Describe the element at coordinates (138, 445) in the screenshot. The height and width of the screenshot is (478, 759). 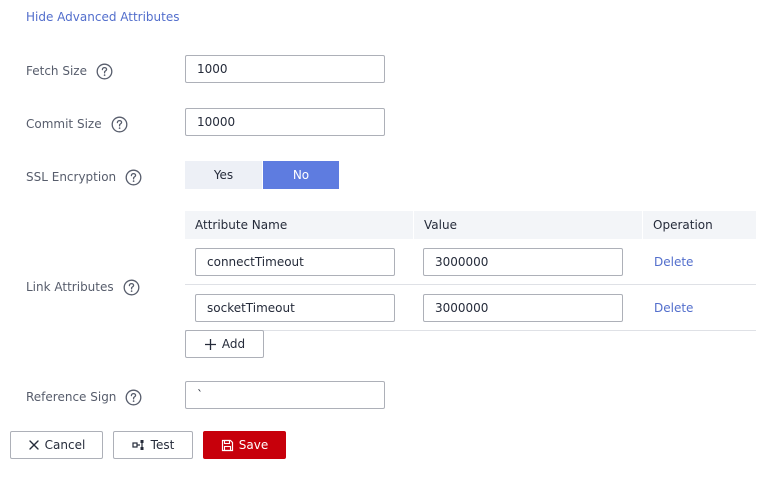
I see `connection-test-icon` at that location.